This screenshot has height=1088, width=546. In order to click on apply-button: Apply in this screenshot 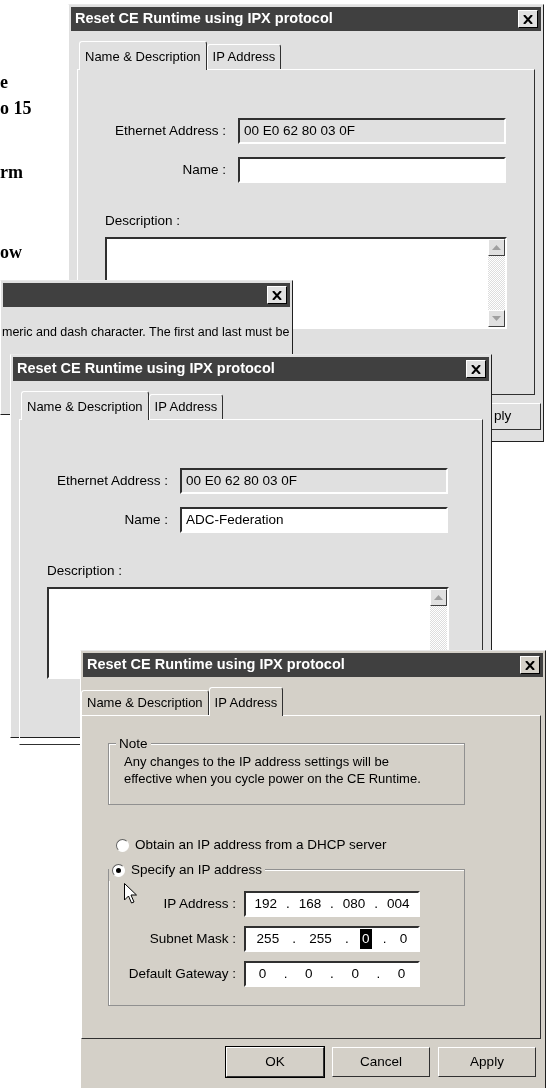, I will do `click(487, 1062)`.